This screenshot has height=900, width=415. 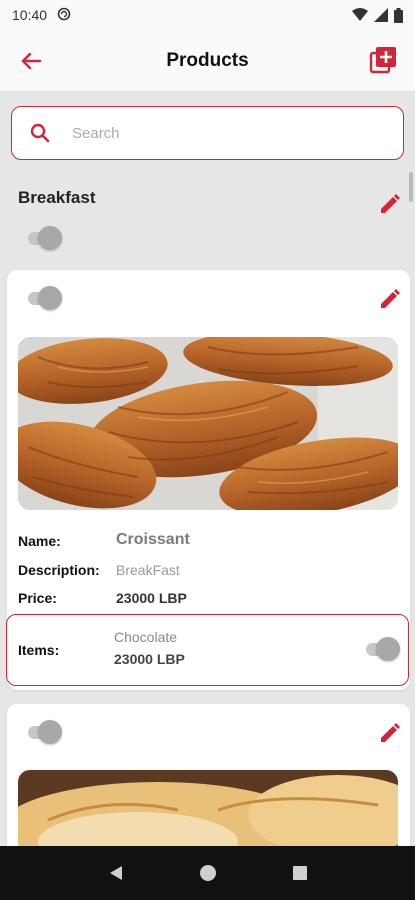 I want to click on page-title: Products, so click(x=207, y=60).